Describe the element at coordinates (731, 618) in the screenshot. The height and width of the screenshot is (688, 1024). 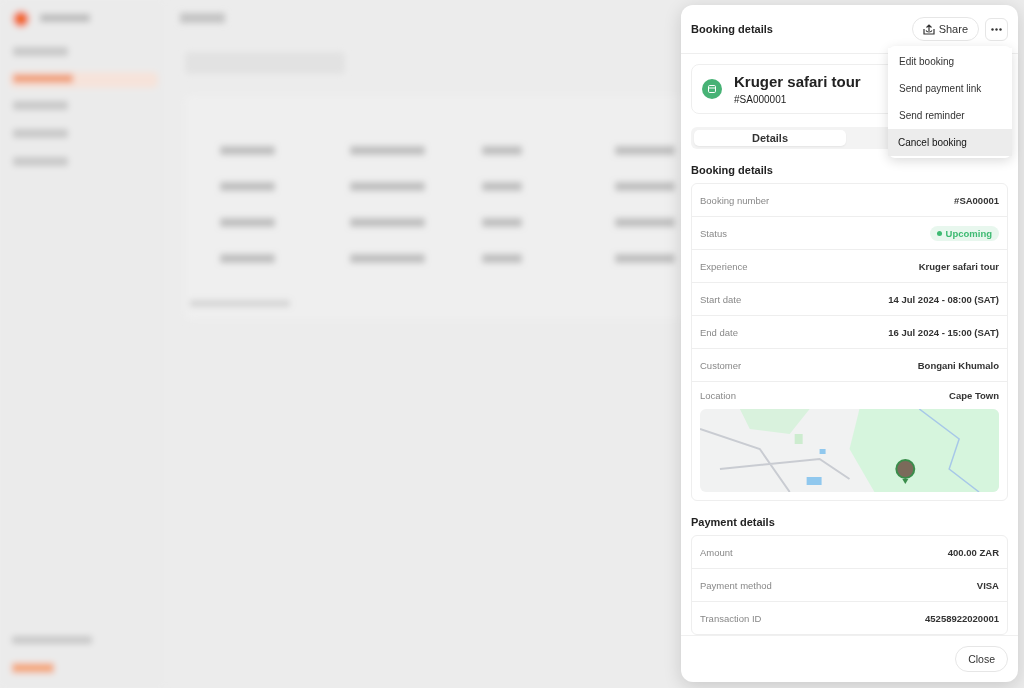
I see `field-label: Transaction ID` at that location.